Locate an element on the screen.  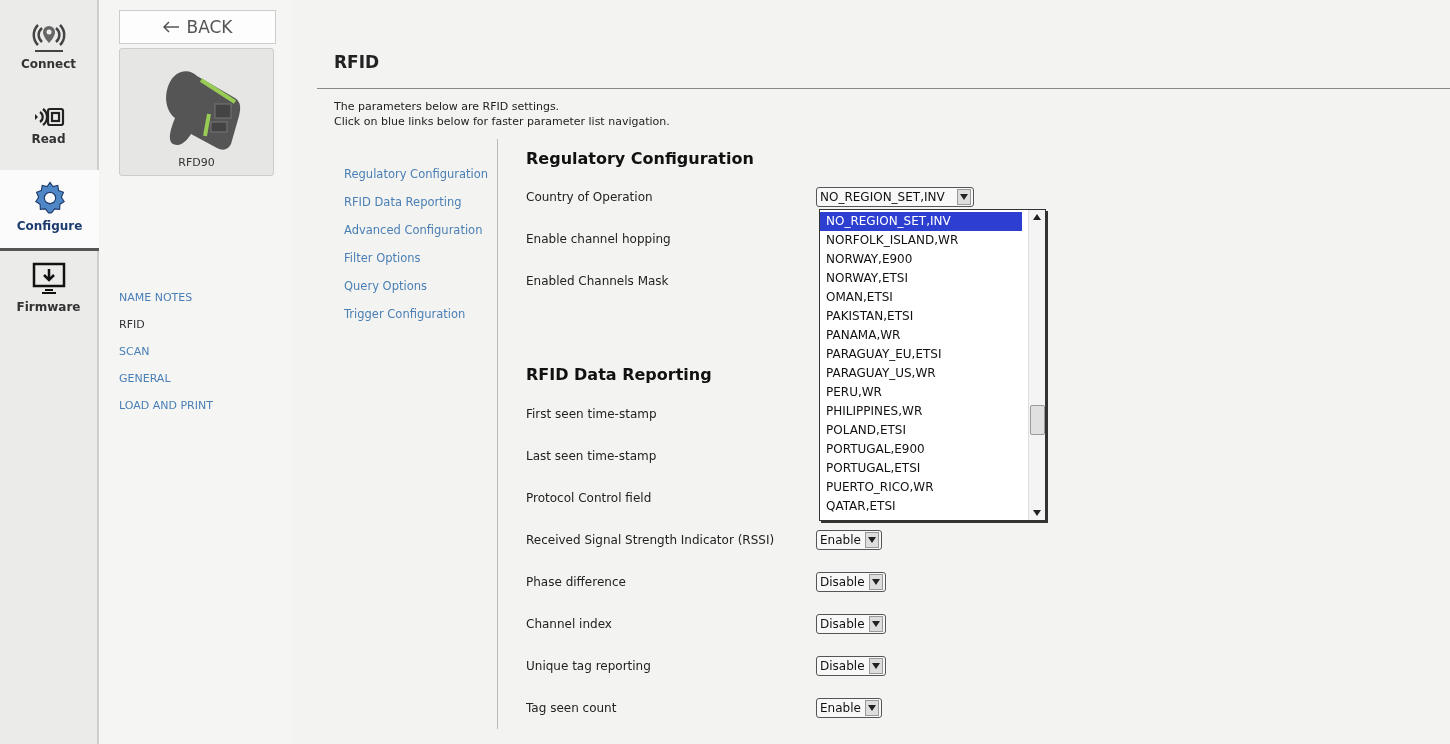
setting-label: Protocol Control field is located at coordinates (589, 497).